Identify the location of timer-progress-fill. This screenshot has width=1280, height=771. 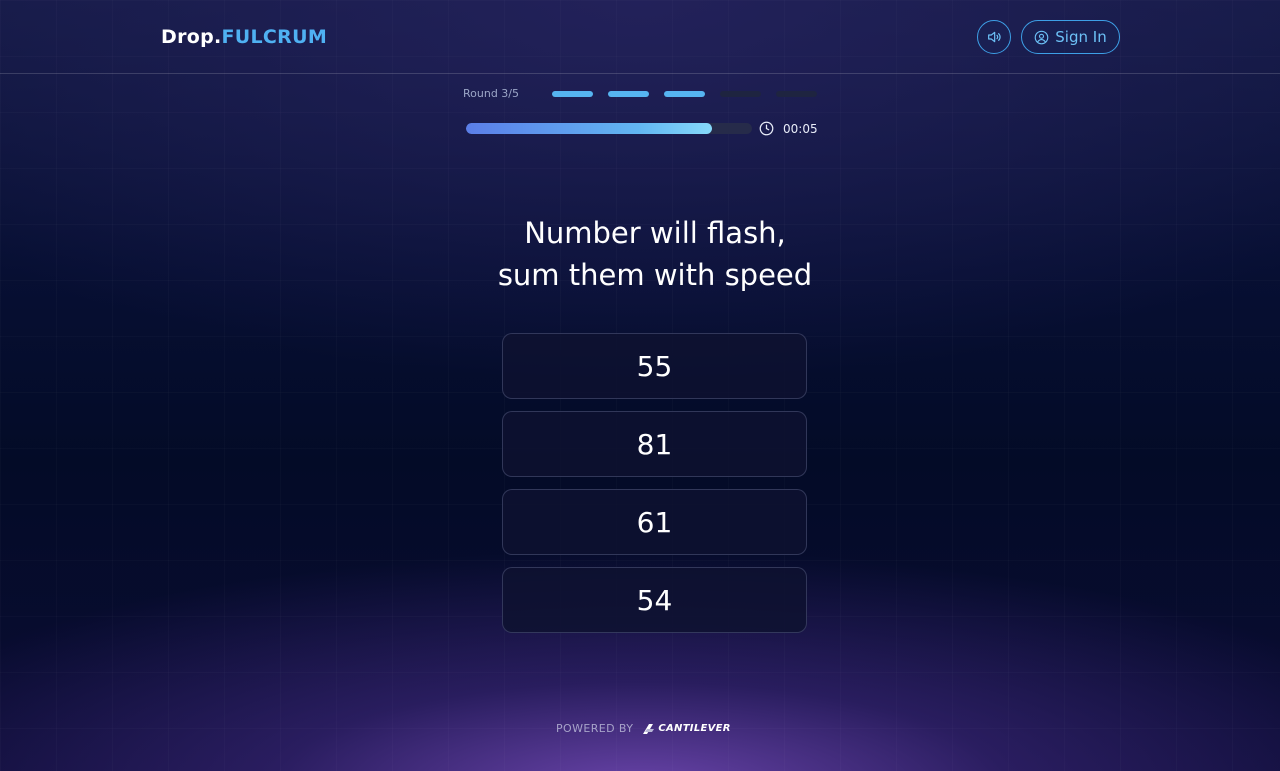
(589, 128).